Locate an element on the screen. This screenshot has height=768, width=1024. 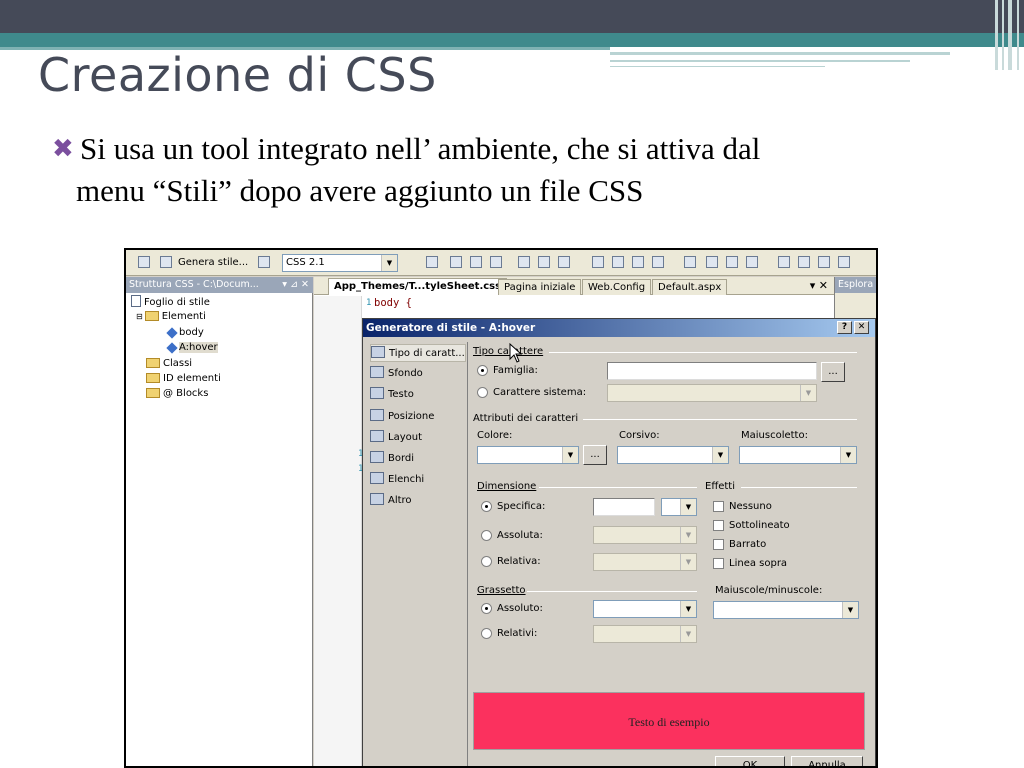
tree-item-foglio: Foglio di stile is located at coordinates (170, 302).